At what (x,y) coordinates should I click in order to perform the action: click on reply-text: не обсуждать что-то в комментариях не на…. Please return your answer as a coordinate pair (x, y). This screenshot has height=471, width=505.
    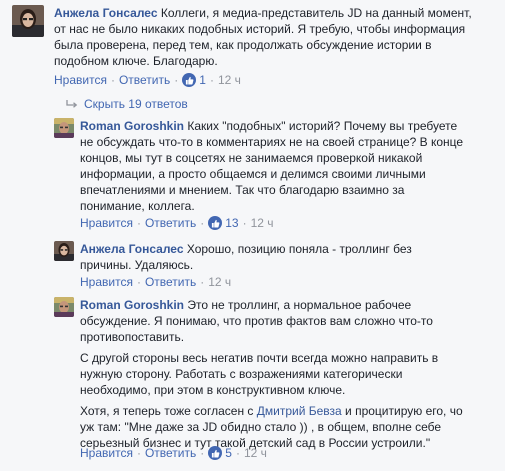
    Looking at the image, I should click on (272, 142).